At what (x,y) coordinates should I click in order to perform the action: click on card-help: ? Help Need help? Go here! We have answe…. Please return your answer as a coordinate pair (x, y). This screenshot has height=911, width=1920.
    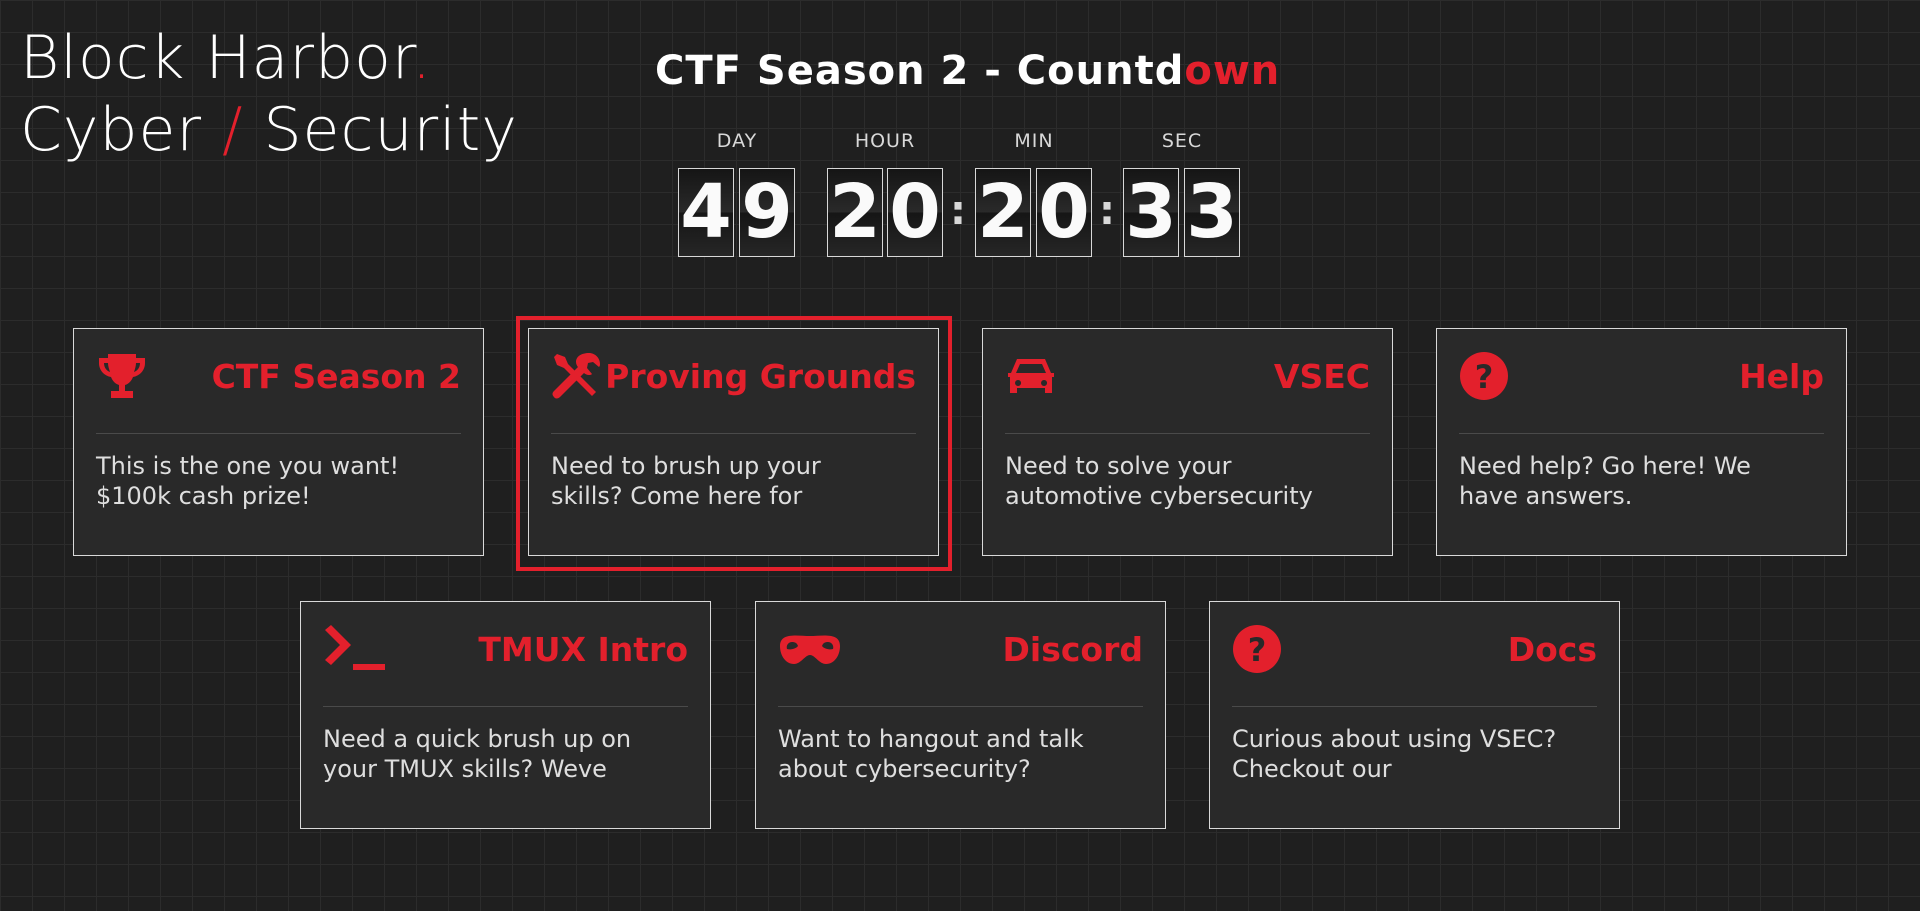
    Looking at the image, I should click on (1641, 442).